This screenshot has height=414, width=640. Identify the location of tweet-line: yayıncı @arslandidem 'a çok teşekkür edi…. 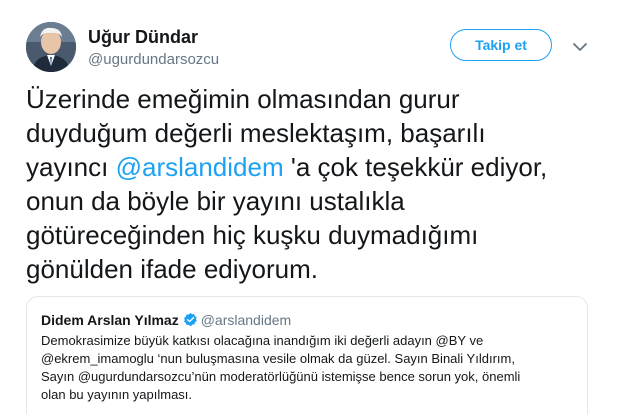
(326, 167).